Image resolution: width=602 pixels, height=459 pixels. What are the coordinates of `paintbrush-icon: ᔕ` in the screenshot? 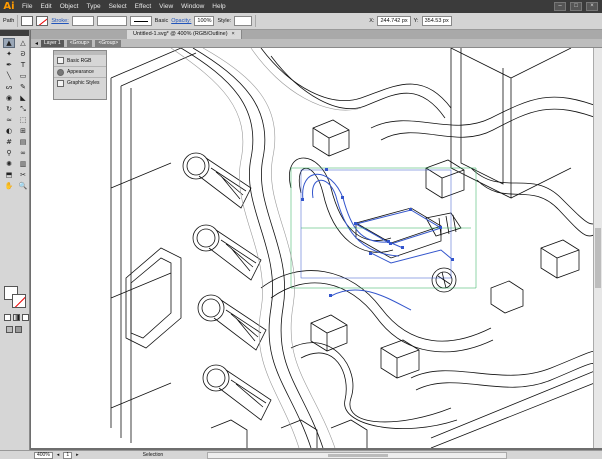 It's located at (9, 87).